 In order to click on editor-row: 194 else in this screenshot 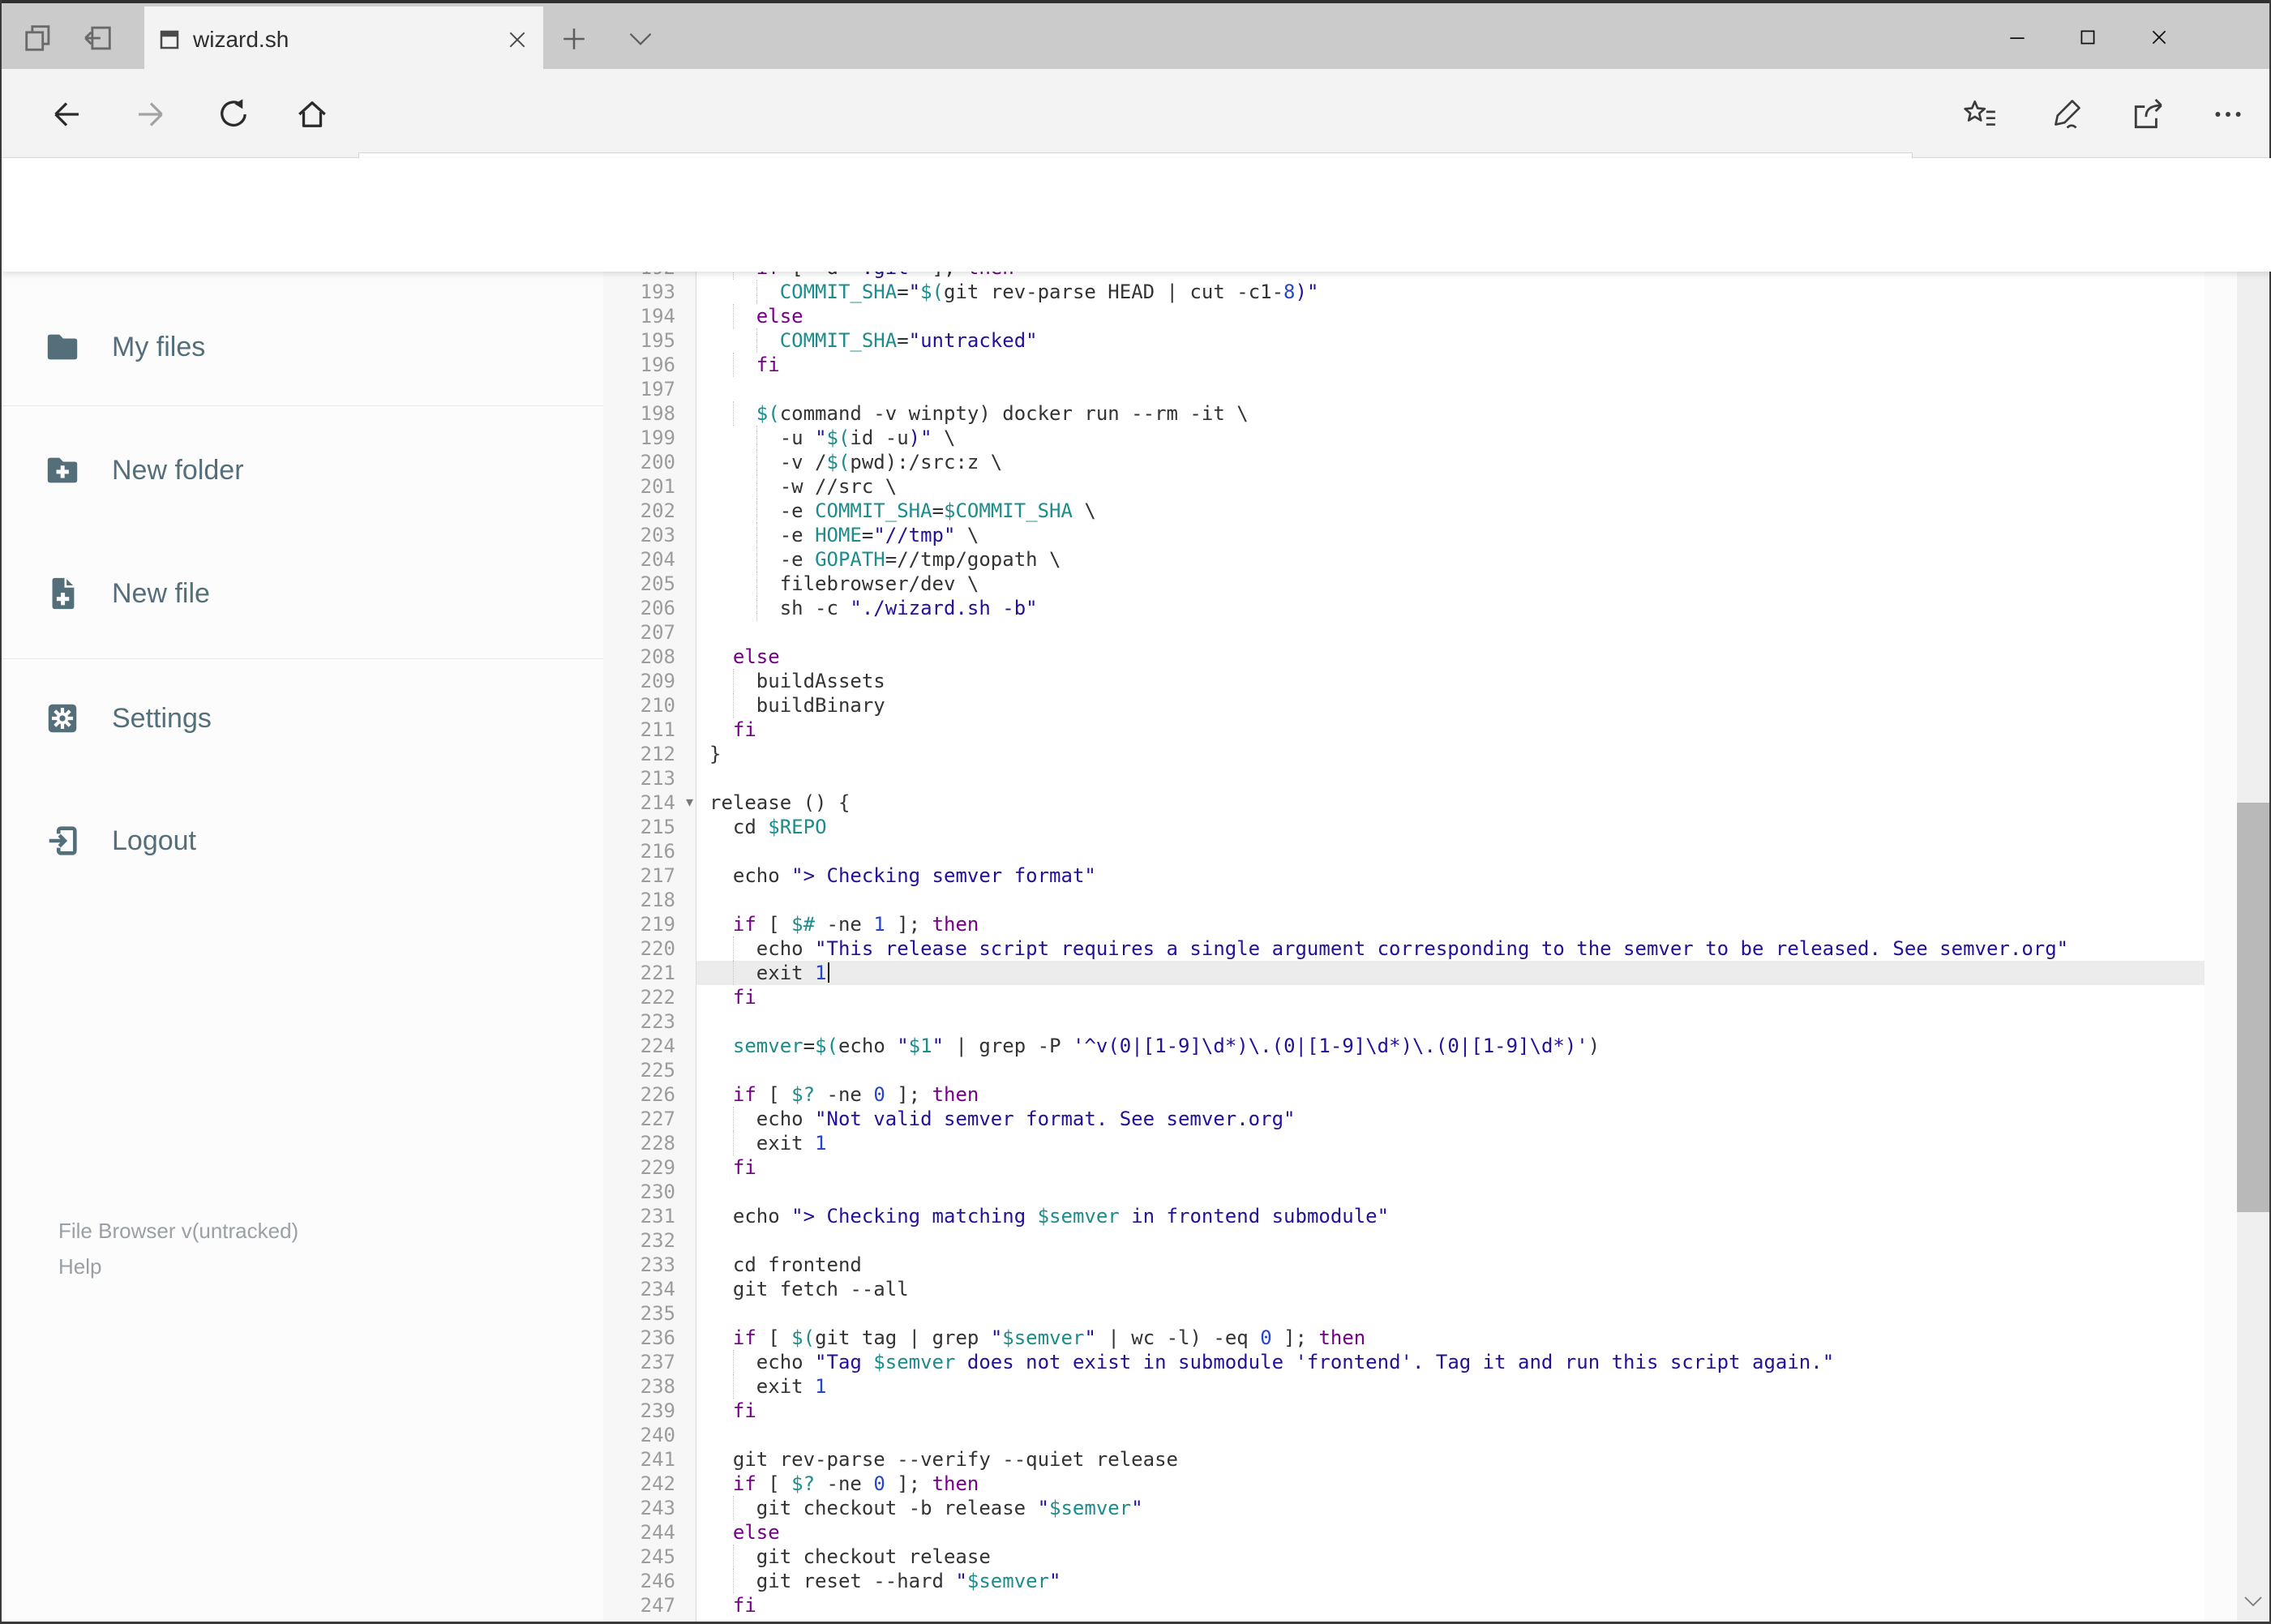, I will do `click(1420, 316)`.